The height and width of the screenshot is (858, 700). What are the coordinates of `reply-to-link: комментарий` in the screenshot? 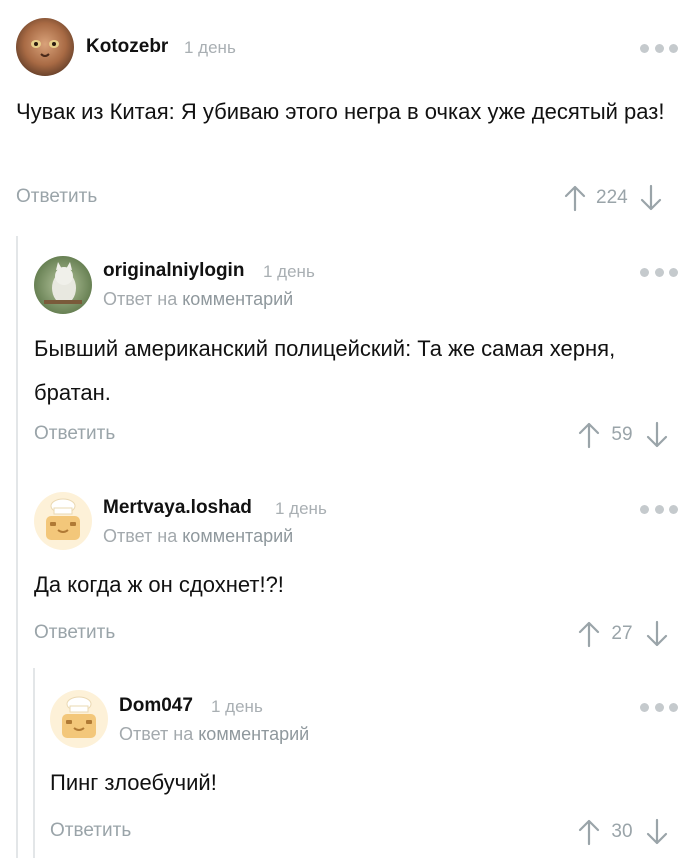 It's located at (253, 734).